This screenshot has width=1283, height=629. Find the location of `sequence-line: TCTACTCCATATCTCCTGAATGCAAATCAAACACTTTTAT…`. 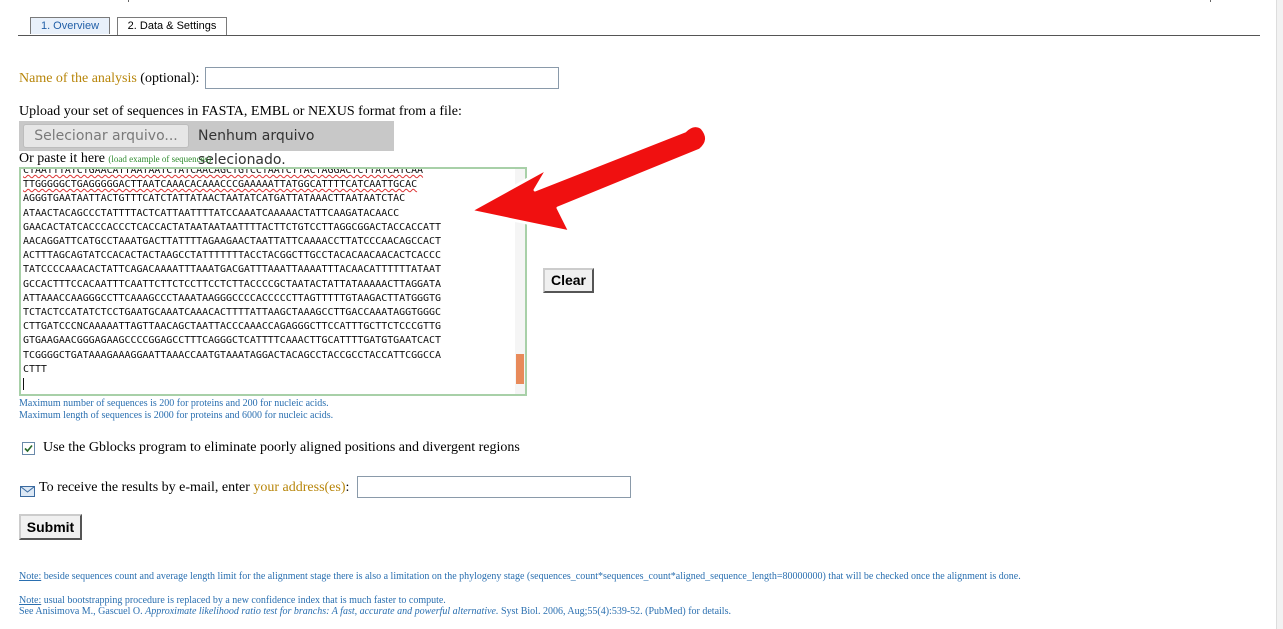

sequence-line: TCTACTCCATATCTCCTGAATGCAAATCAAACACTTTTAT… is located at coordinates (232, 313).